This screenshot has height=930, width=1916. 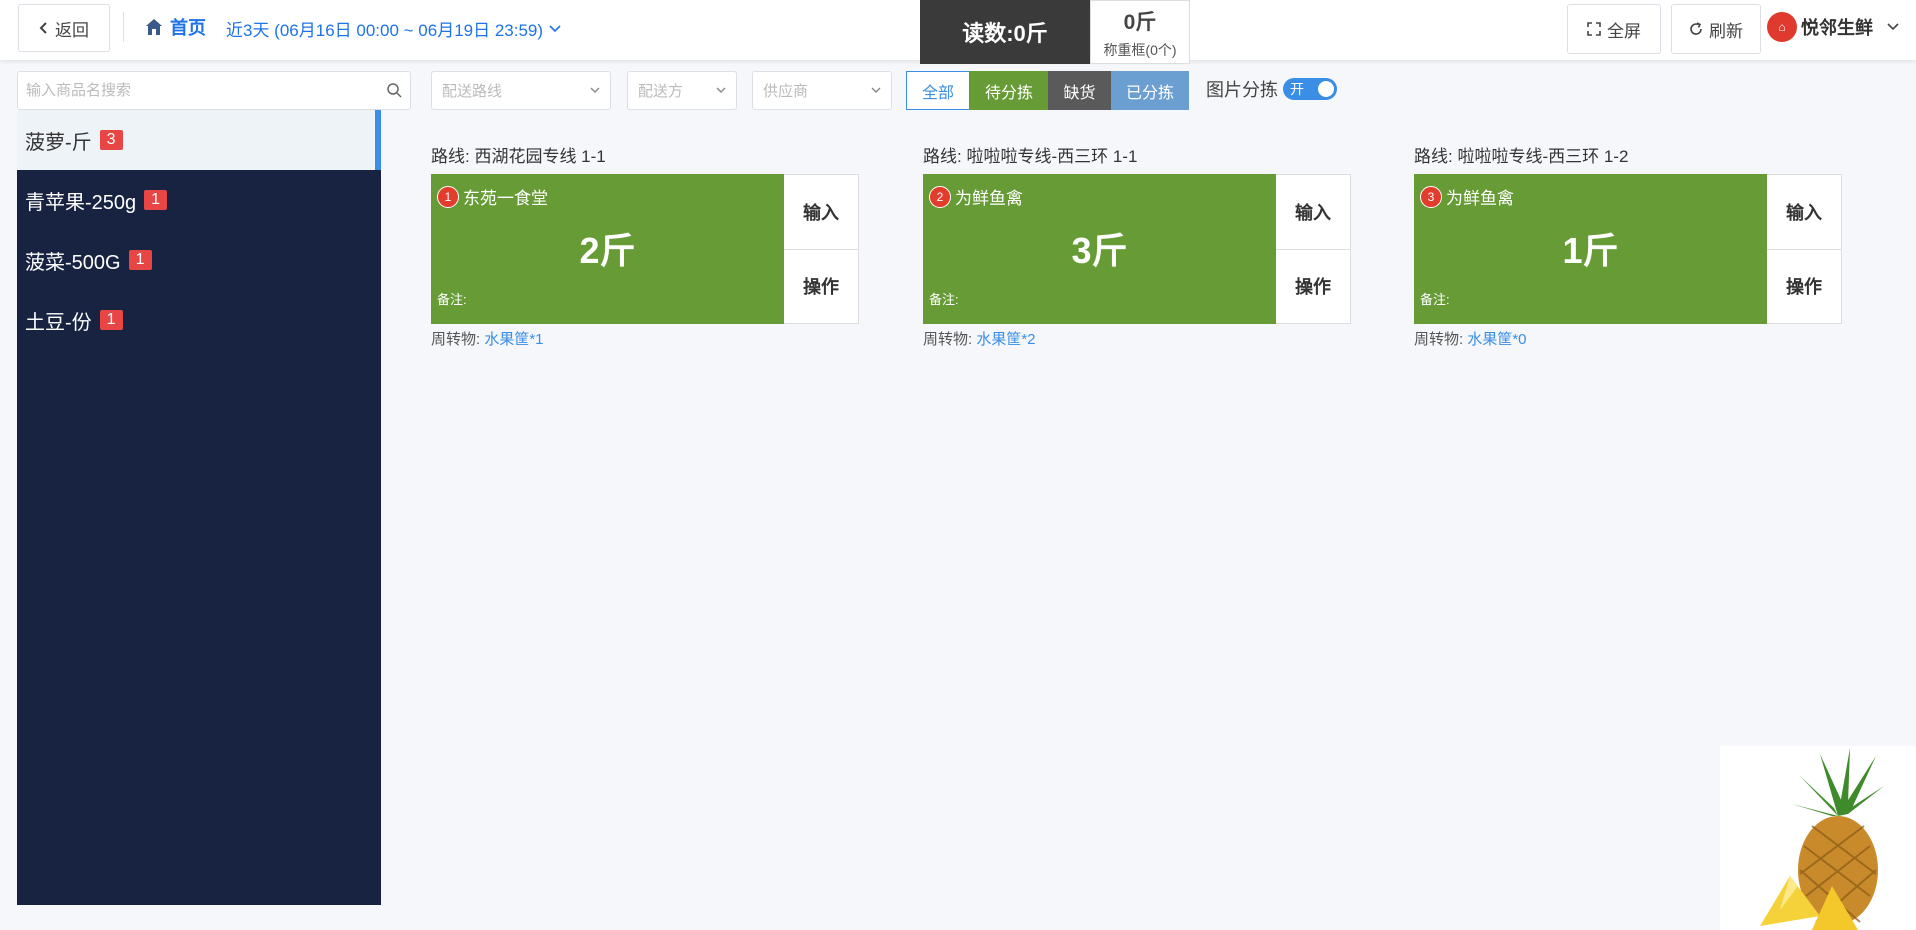 What do you see at coordinates (1594, 29) in the screenshot?
I see `expand-icon` at bounding box center [1594, 29].